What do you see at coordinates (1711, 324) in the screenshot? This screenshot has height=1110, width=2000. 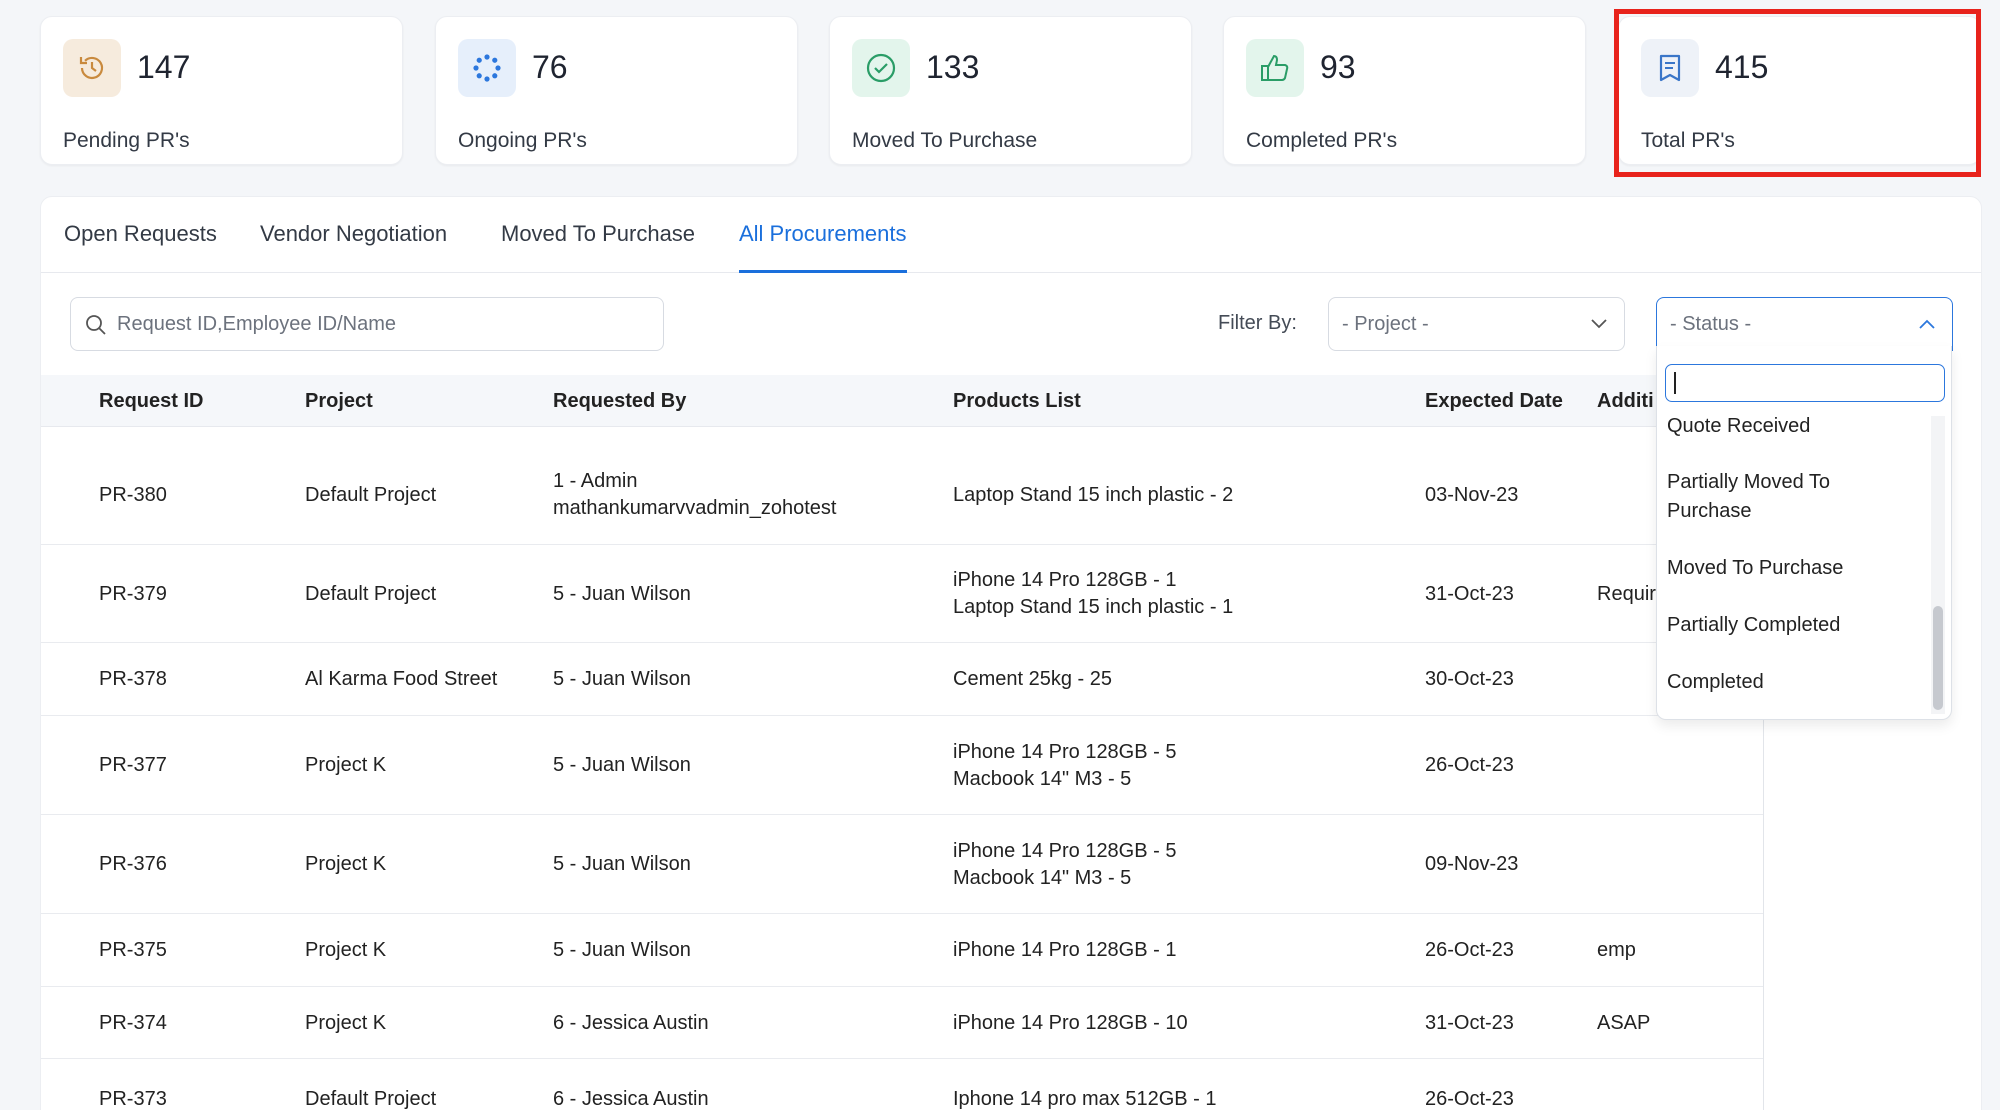 I see `status-select-value: - Status -` at bounding box center [1711, 324].